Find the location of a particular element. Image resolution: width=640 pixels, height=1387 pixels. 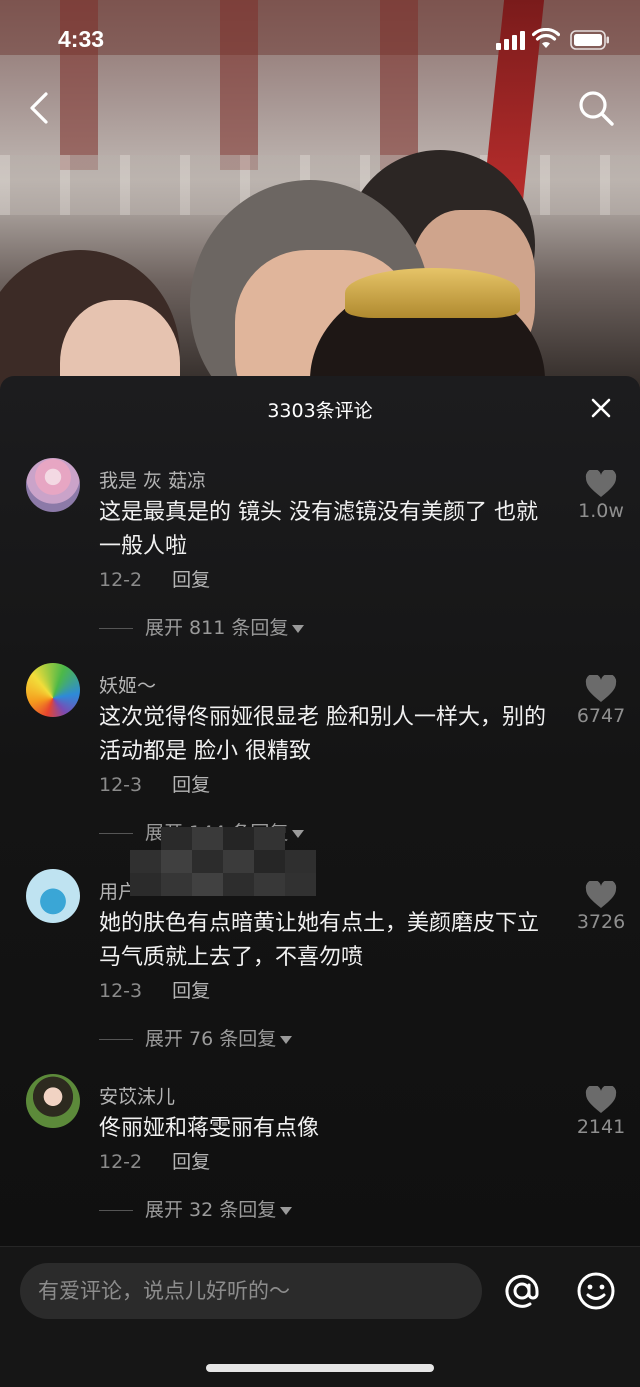

gold-headdress is located at coordinates (432, 293).